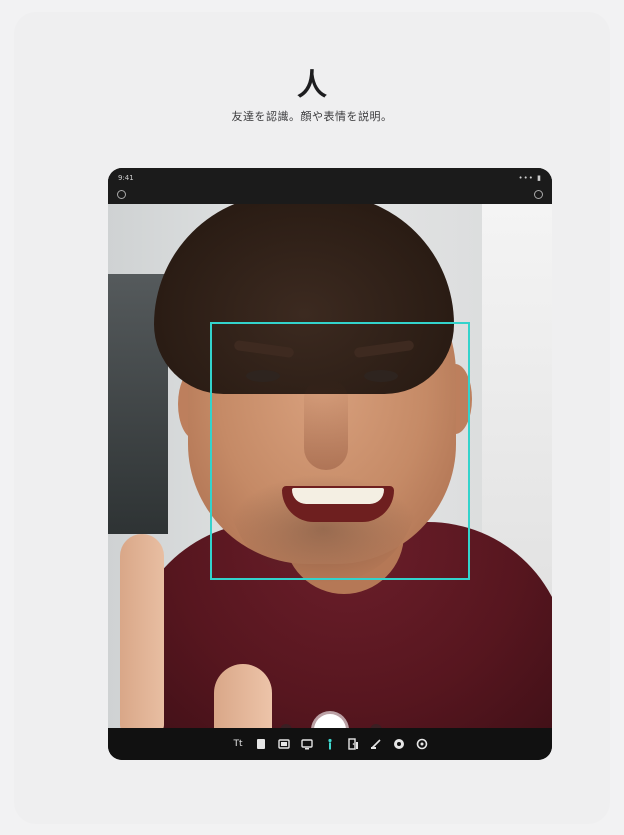 The height and width of the screenshot is (835, 624). What do you see at coordinates (312, 116) in the screenshot?
I see `feature-subtitle: 友達を認識。顔や表情を説明。` at bounding box center [312, 116].